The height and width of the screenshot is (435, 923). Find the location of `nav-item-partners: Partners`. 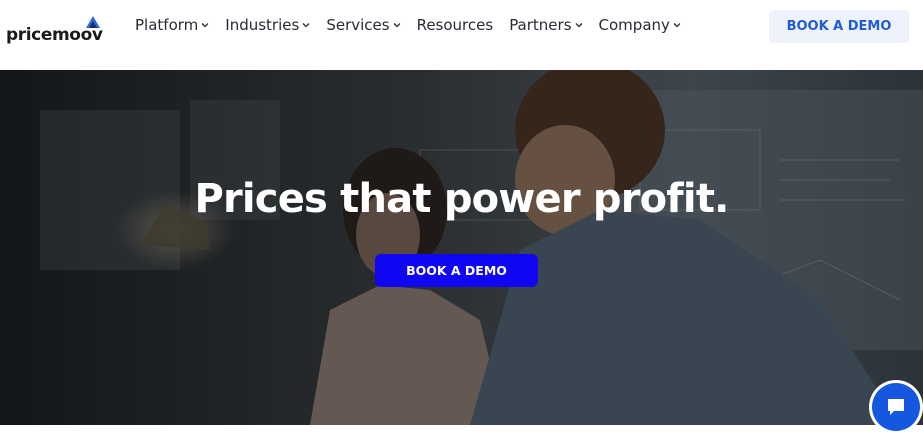

nav-item-partners: Partners is located at coordinates (545, 25).